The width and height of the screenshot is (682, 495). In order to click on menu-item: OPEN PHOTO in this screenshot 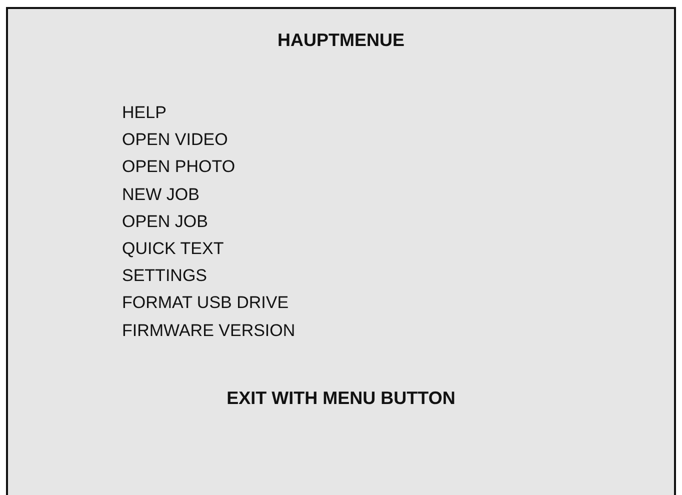, I will do `click(179, 167)`.